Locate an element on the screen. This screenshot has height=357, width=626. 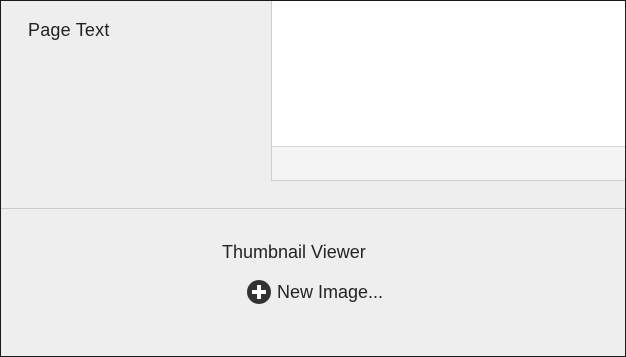
section-divider is located at coordinates (313, 208).